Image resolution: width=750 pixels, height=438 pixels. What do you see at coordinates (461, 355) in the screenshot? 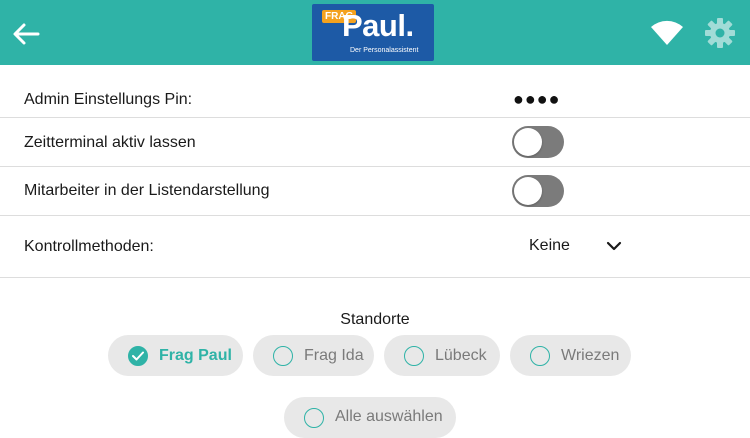
I see `location-chip-label: Lübeck` at bounding box center [461, 355].